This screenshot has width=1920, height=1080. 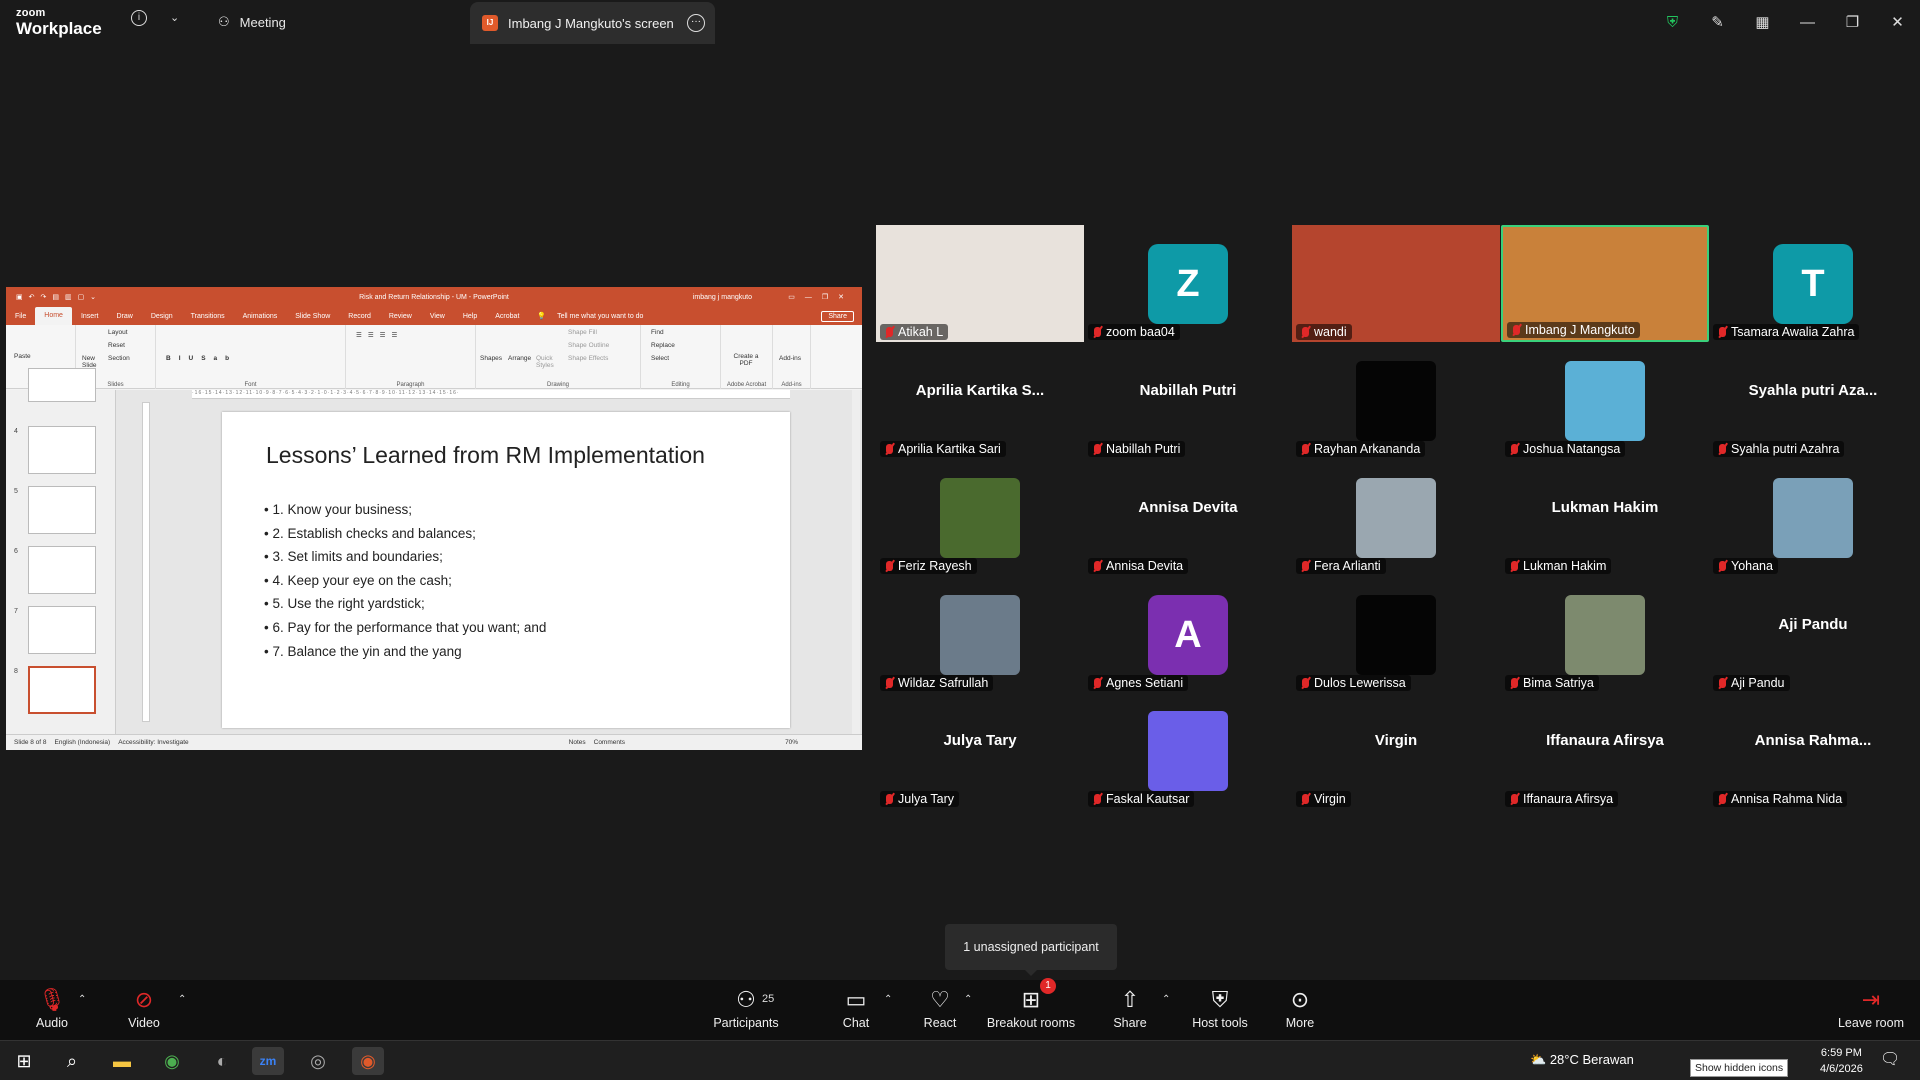 What do you see at coordinates (122, 1061) in the screenshot?
I see `file-explorer-icon: ▬` at bounding box center [122, 1061].